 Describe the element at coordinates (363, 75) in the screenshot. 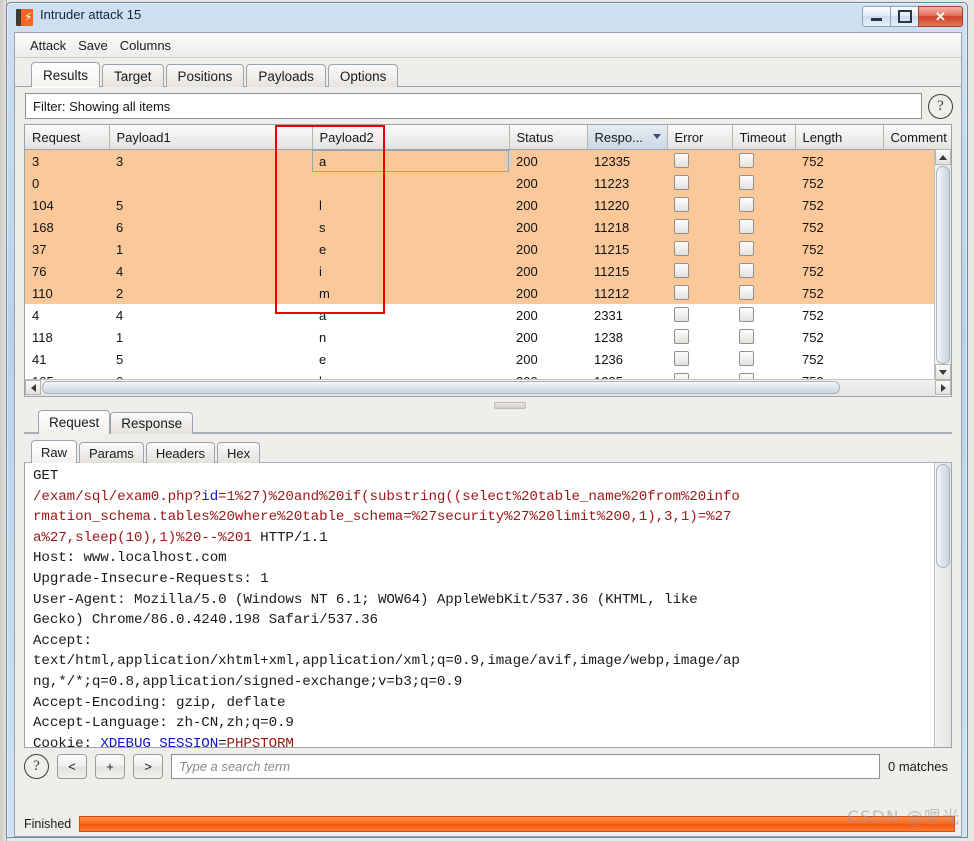

I see `tab-options: Options` at that location.